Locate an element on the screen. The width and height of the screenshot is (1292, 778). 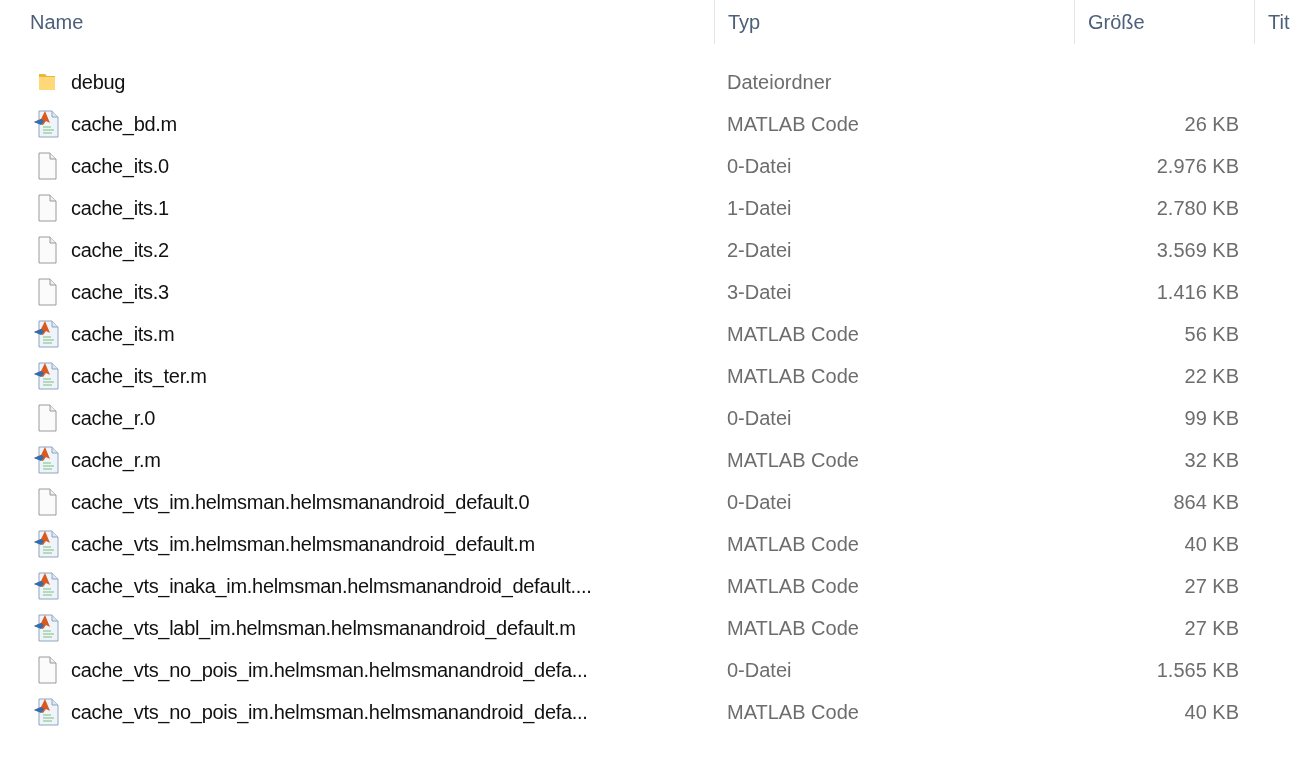
column-header: Größe is located at coordinates (1116, 22).